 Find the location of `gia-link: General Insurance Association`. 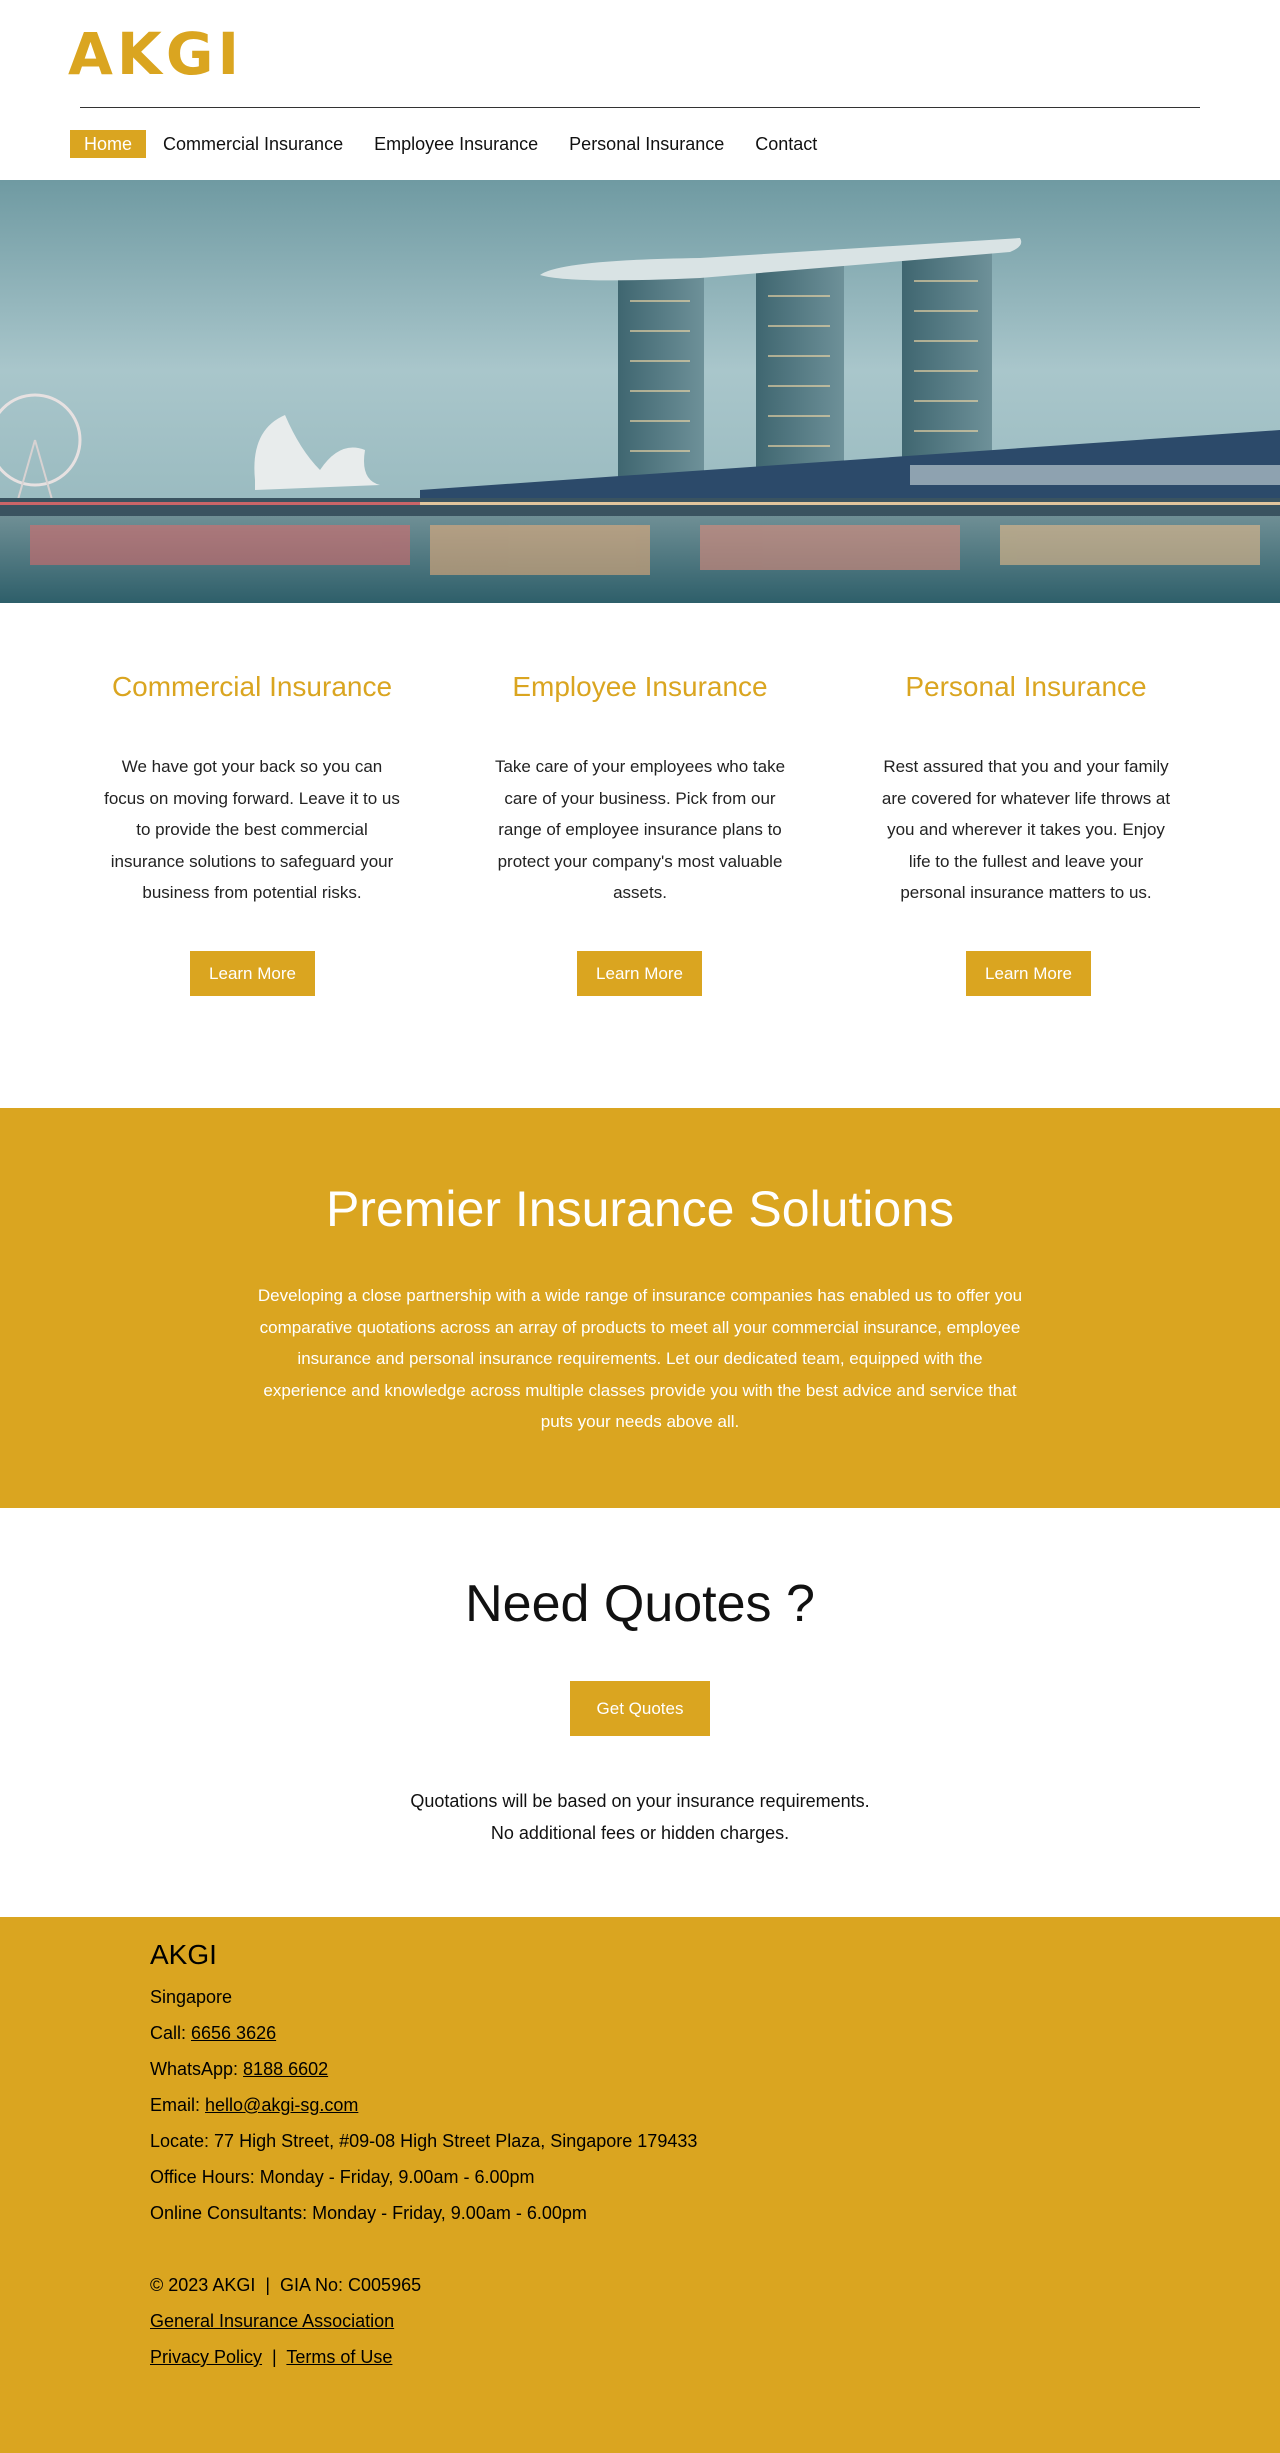

gia-link: General Insurance Association is located at coordinates (272, 2321).